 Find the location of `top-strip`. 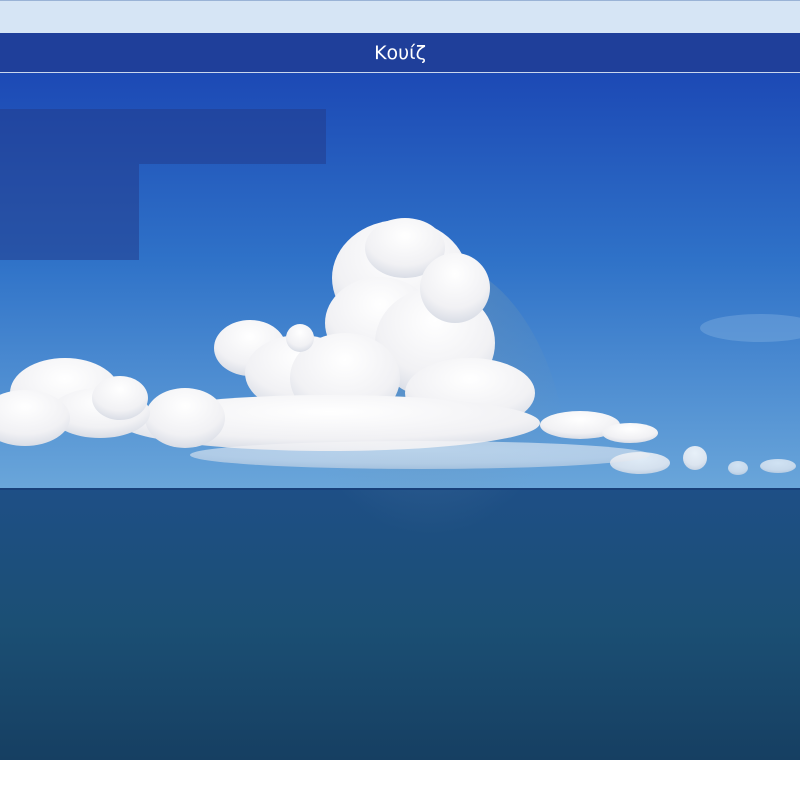

top-strip is located at coordinates (400, 16).